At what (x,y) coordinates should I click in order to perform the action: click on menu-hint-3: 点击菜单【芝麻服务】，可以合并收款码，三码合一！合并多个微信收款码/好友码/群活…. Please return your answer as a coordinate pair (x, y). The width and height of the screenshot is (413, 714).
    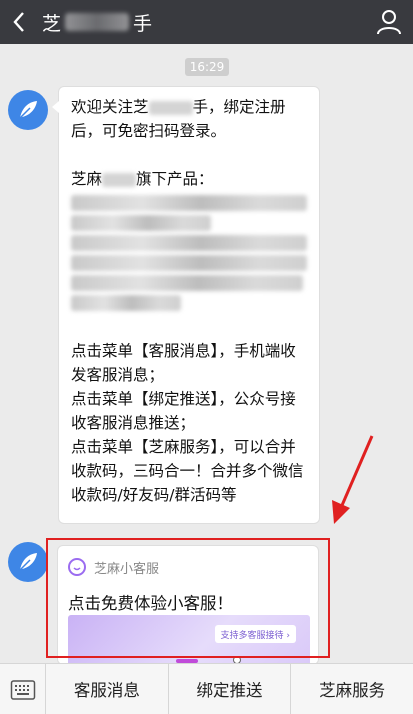
    Looking at the image, I should click on (187, 471).